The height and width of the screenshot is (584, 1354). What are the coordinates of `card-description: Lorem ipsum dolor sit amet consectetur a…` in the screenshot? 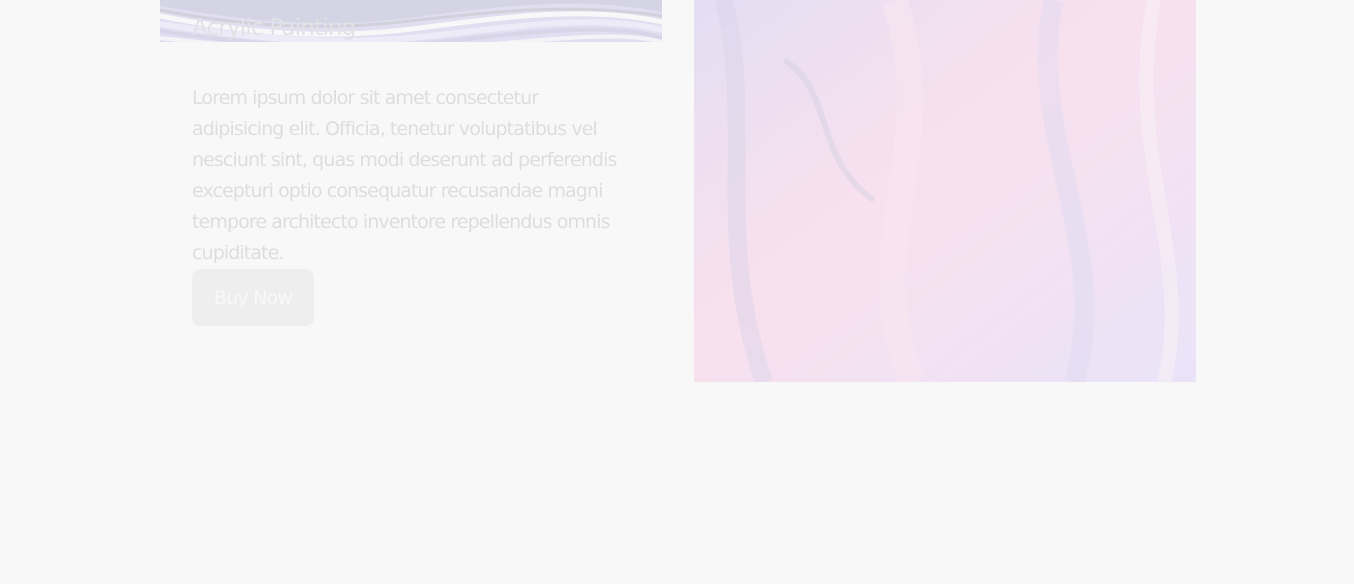 It's located at (404, 175).